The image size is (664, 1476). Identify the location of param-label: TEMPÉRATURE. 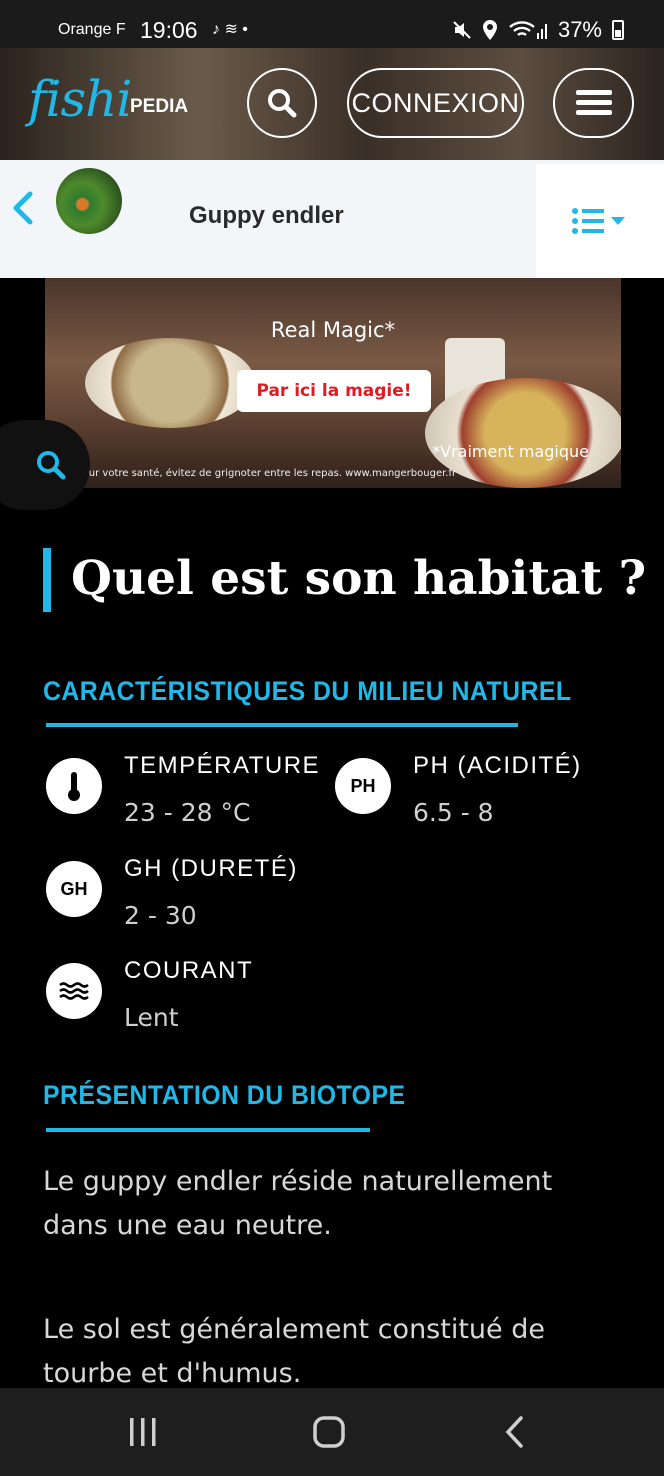
(222, 765).